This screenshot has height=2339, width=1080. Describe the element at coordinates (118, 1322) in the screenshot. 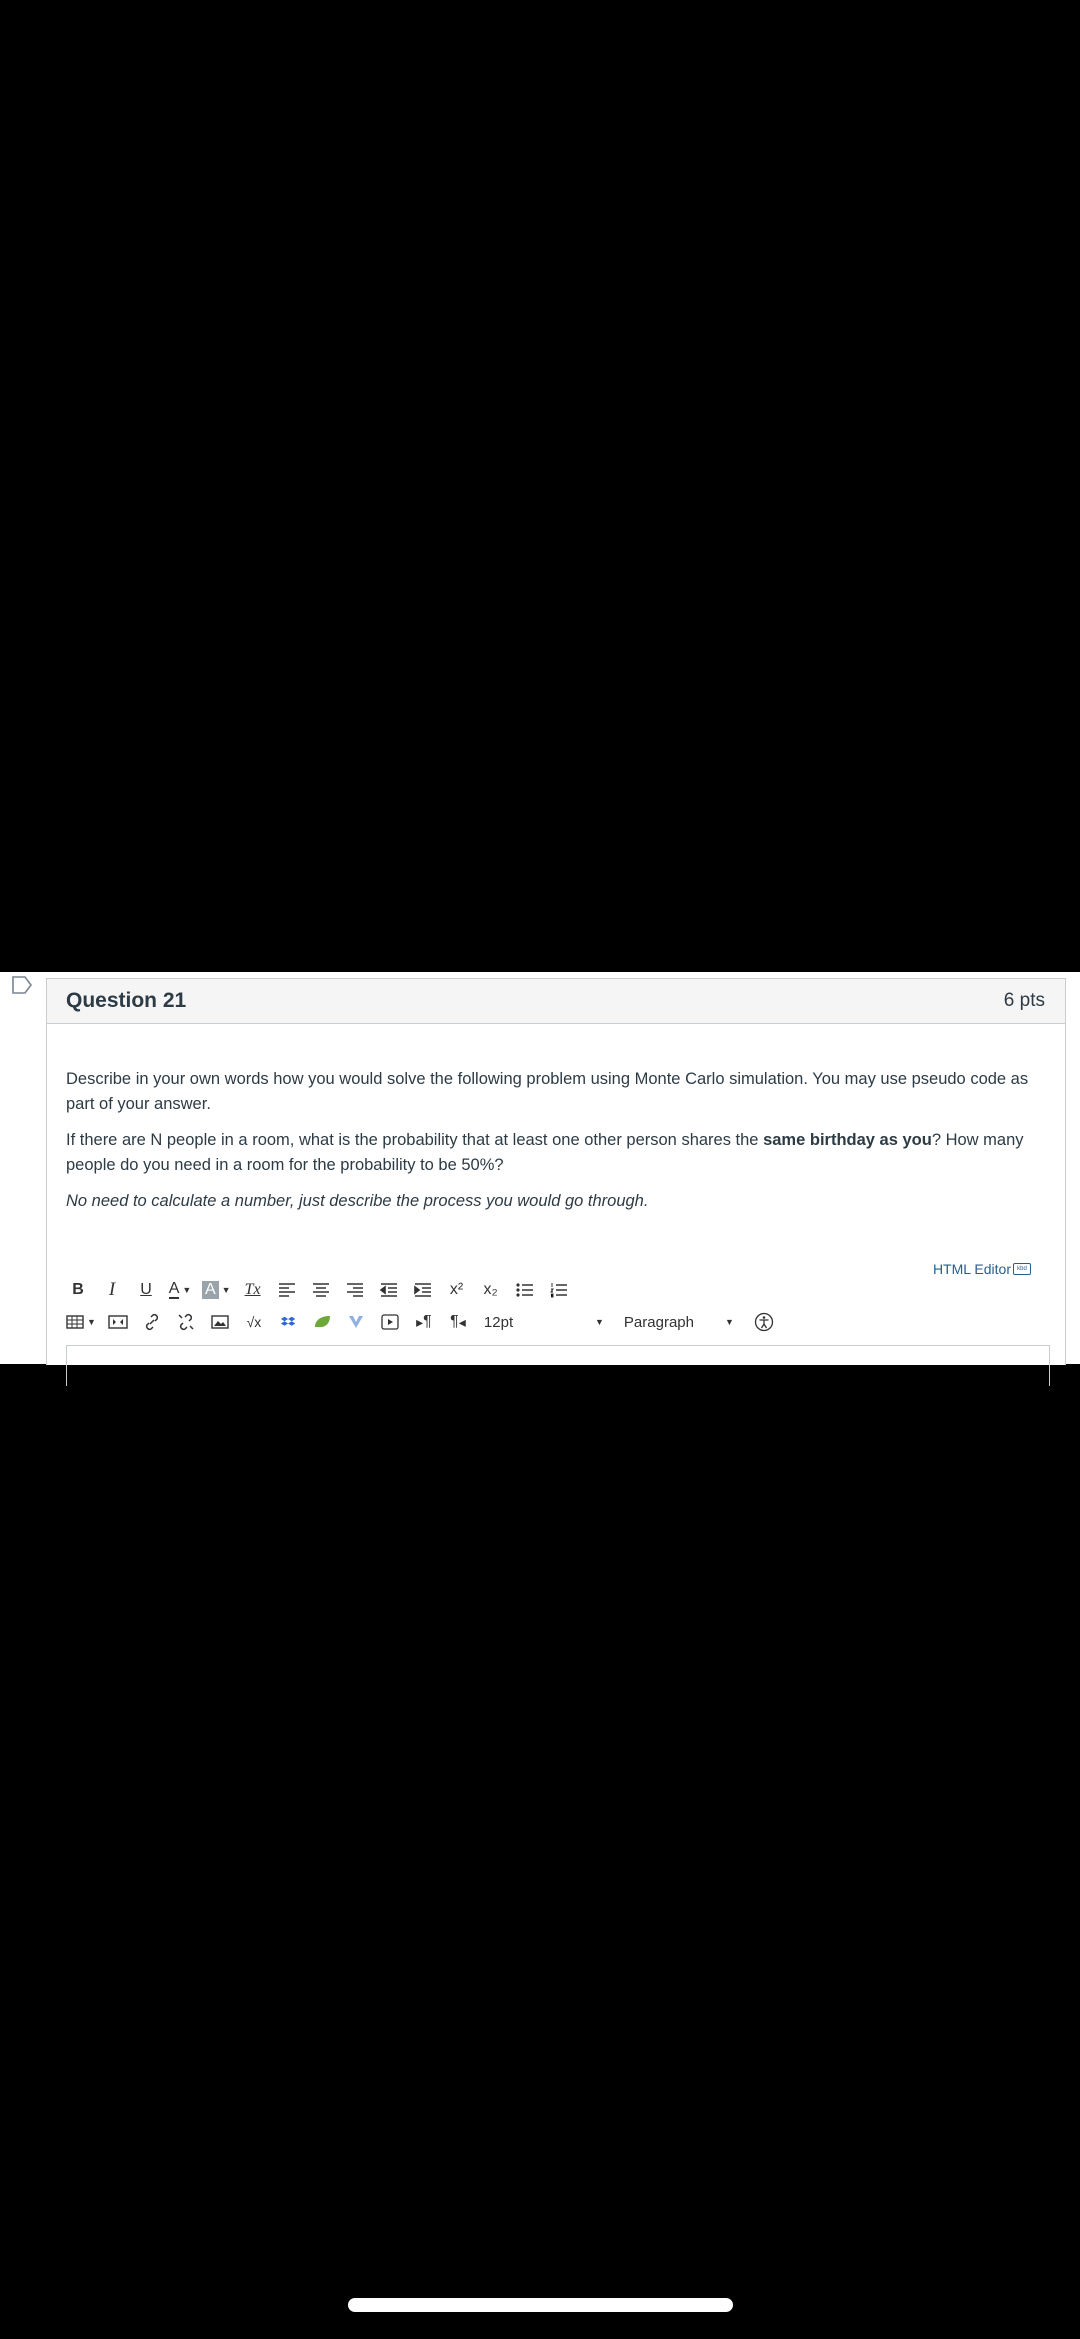

I see `media-icon` at that location.